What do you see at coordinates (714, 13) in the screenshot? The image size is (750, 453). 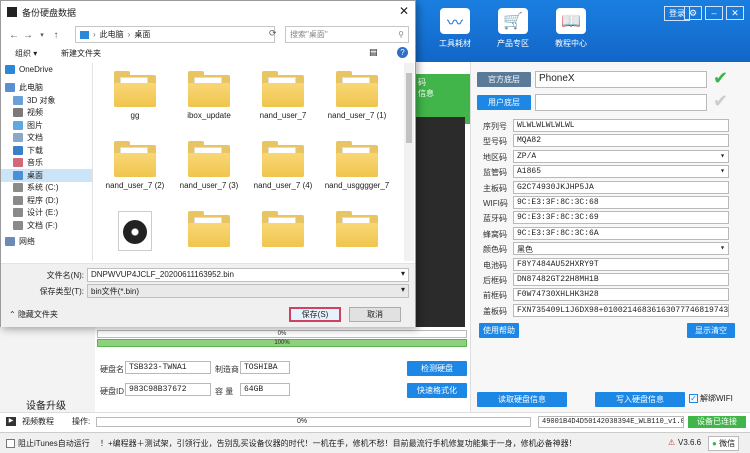 I see `minimize-icon: –` at bounding box center [714, 13].